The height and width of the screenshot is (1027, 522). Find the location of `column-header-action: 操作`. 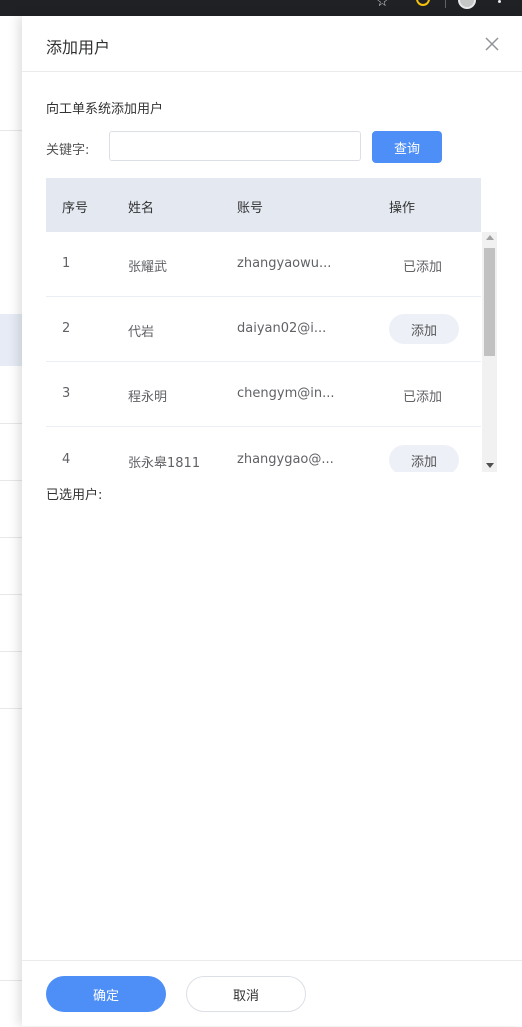

column-header-action: 操作 is located at coordinates (402, 208).